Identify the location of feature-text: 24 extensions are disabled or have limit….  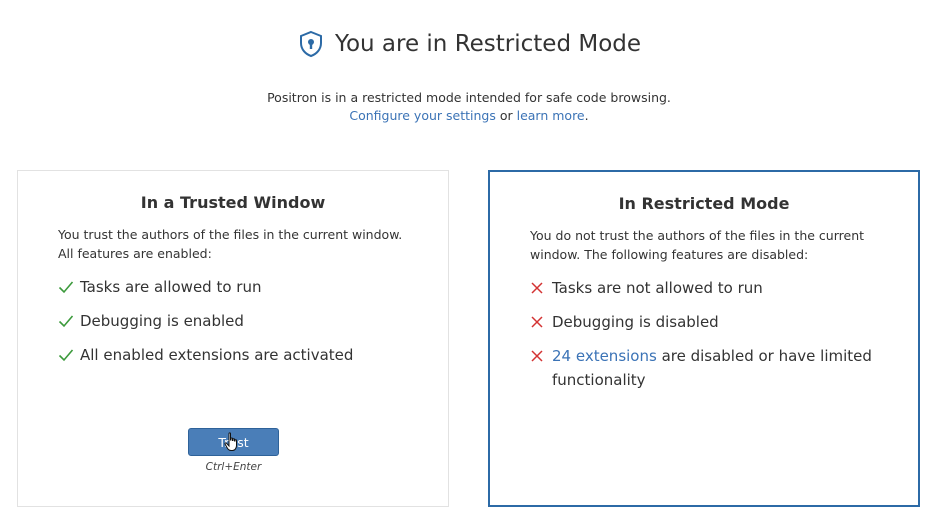
(720, 368).